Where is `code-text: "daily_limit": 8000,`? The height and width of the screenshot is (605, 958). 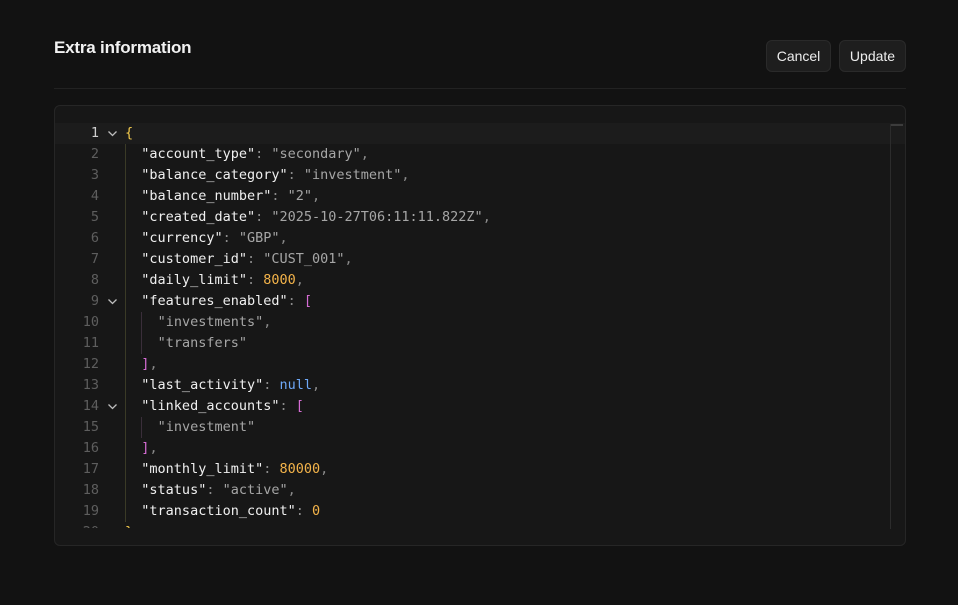 code-text: "daily_limit": 8000, is located at coordinates (222, 280).